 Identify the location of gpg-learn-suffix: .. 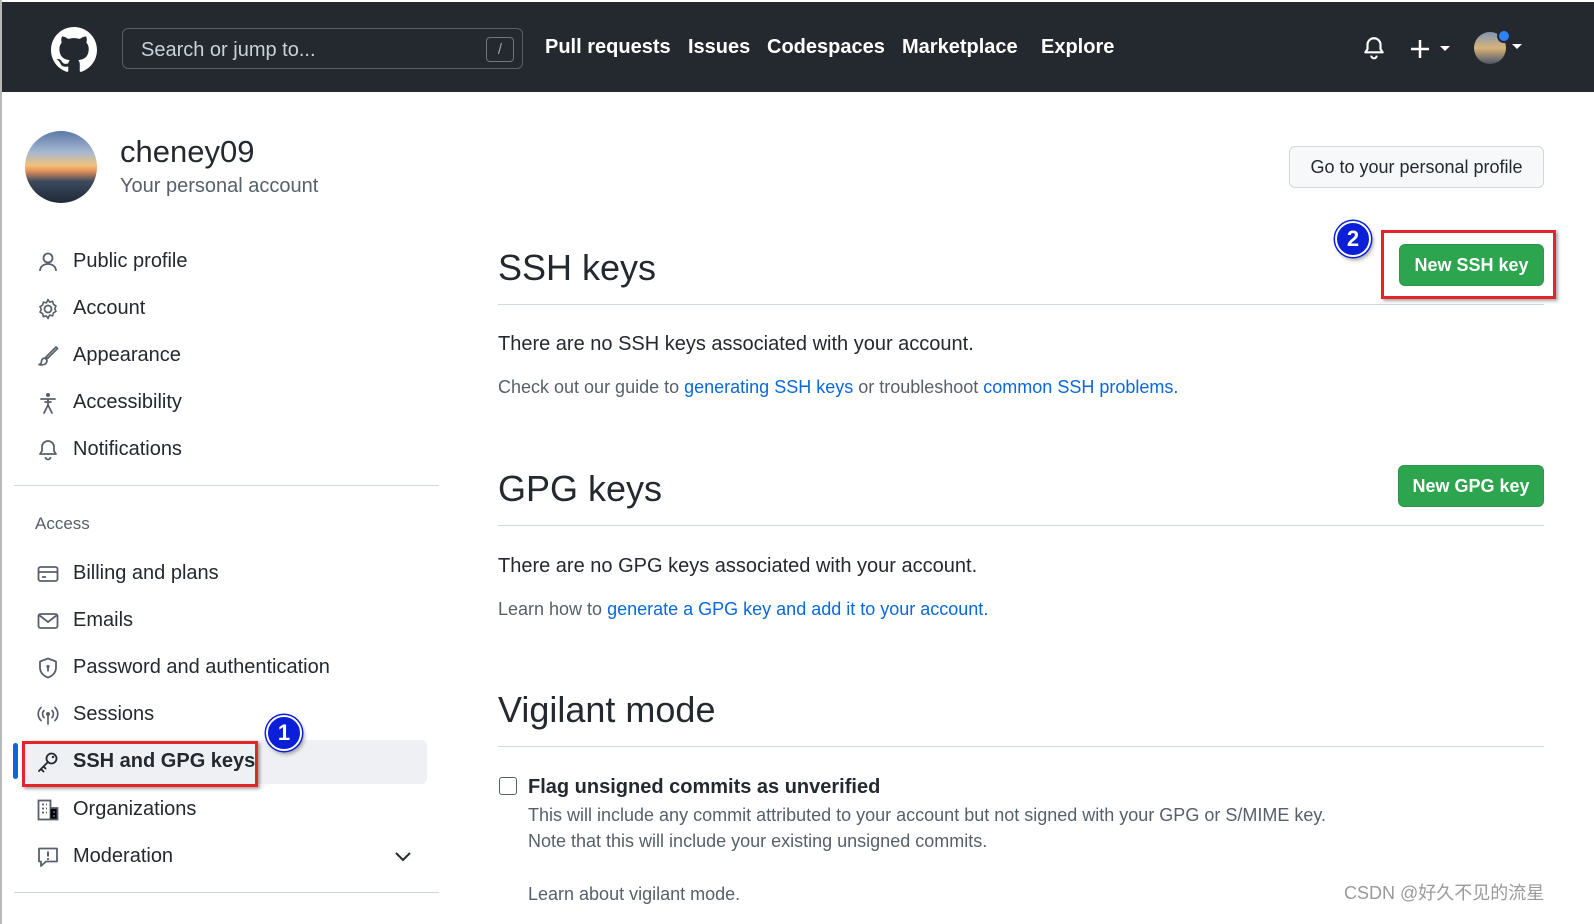
(986, 609).